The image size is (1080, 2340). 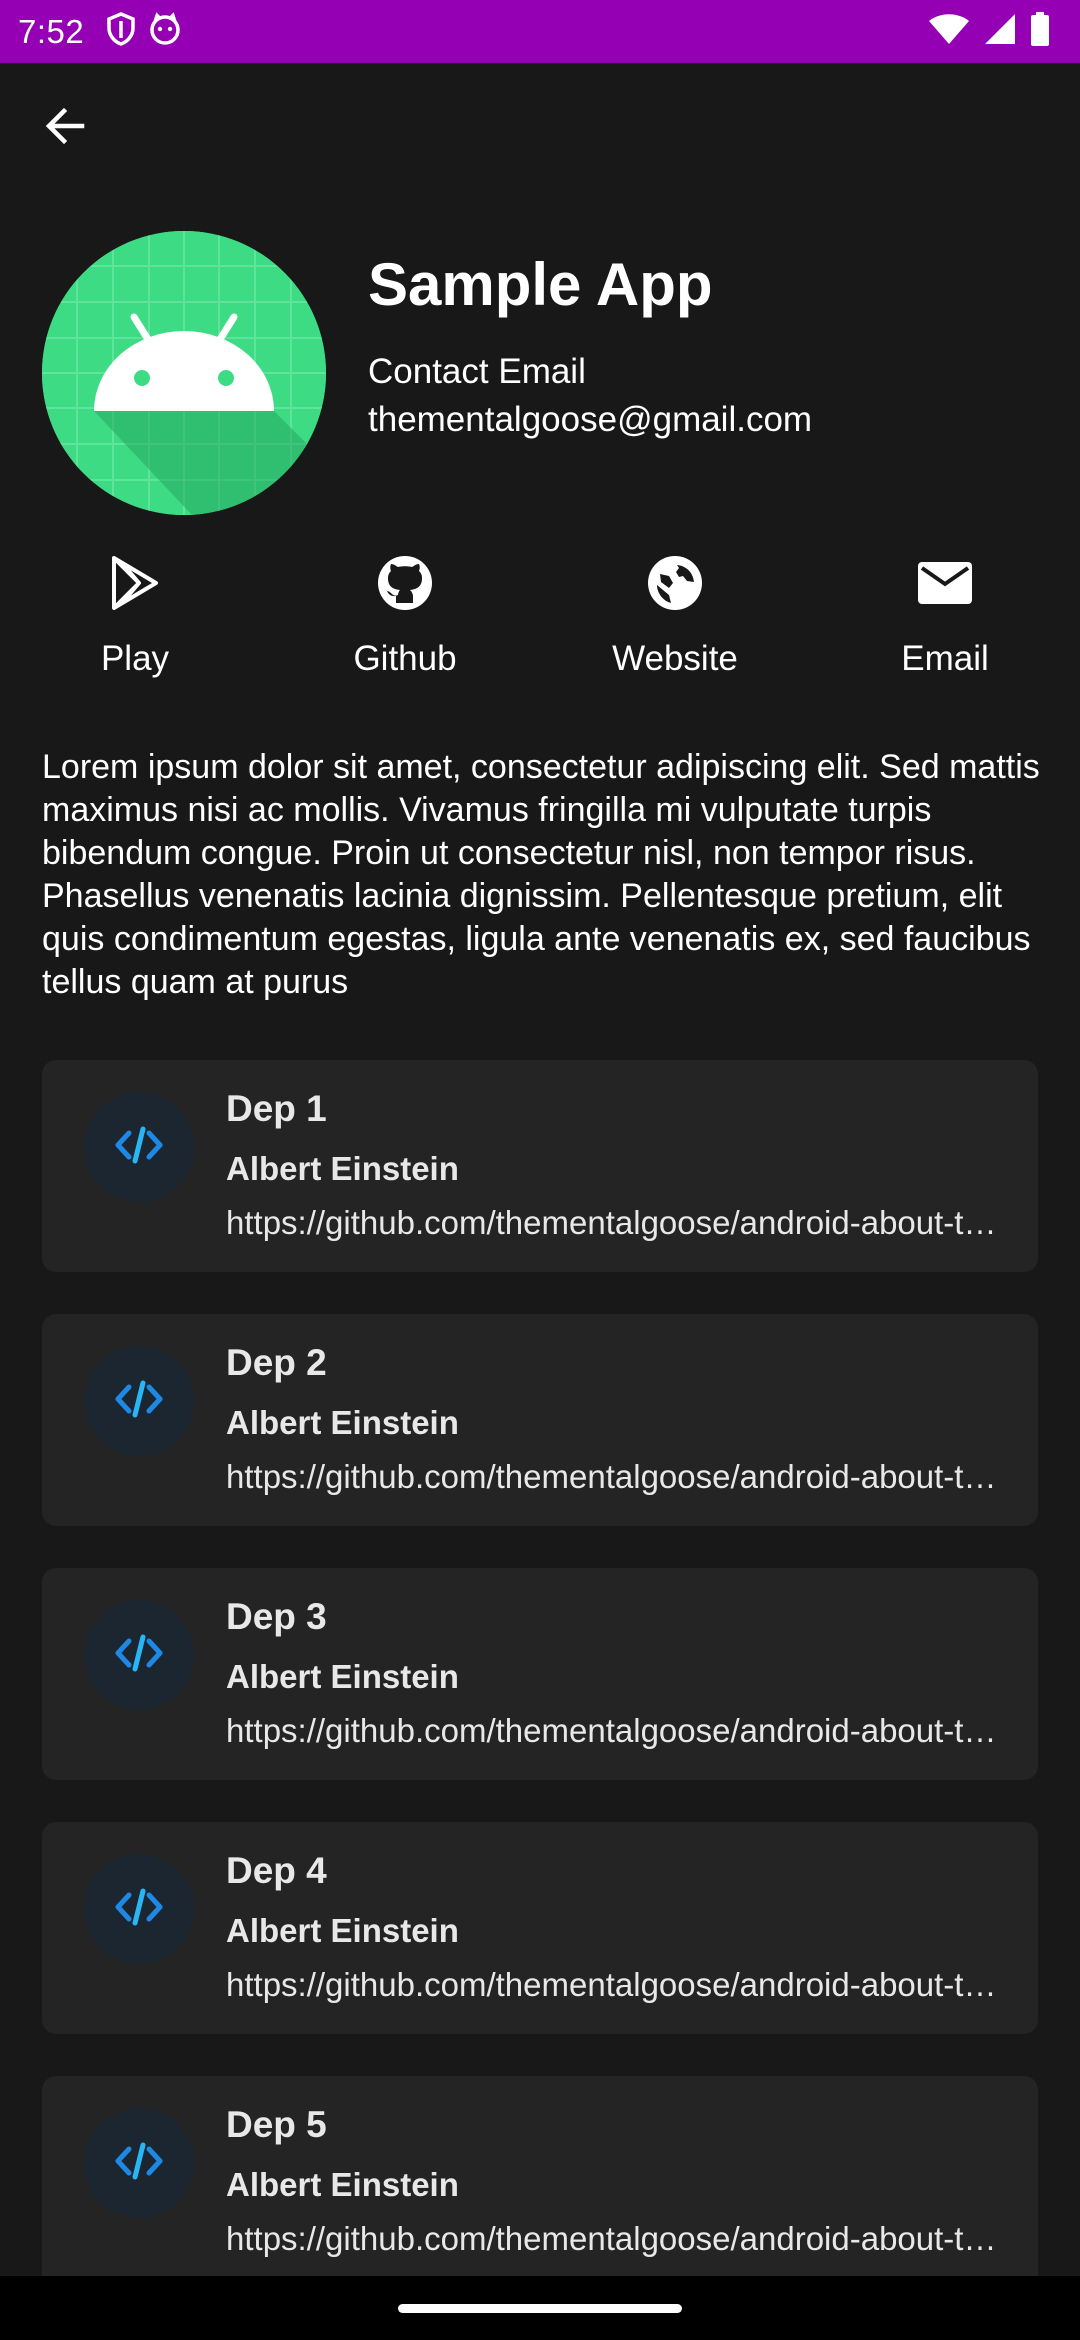 I want to click on wifi-icon, so click(x=949, y=31).